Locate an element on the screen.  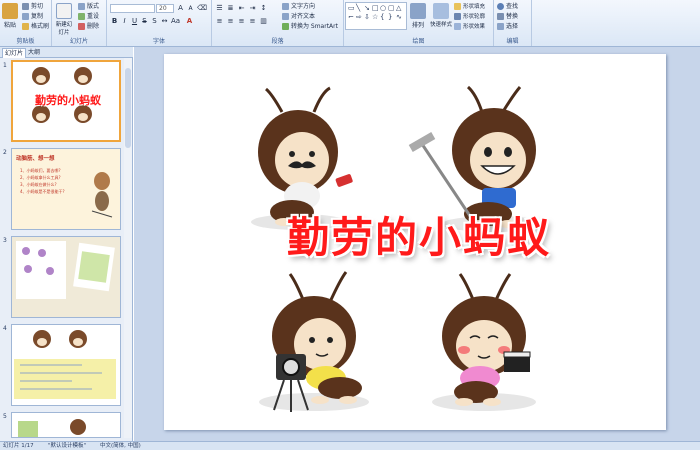
columns-icon: ▥ is located at coordinates (263, 21).